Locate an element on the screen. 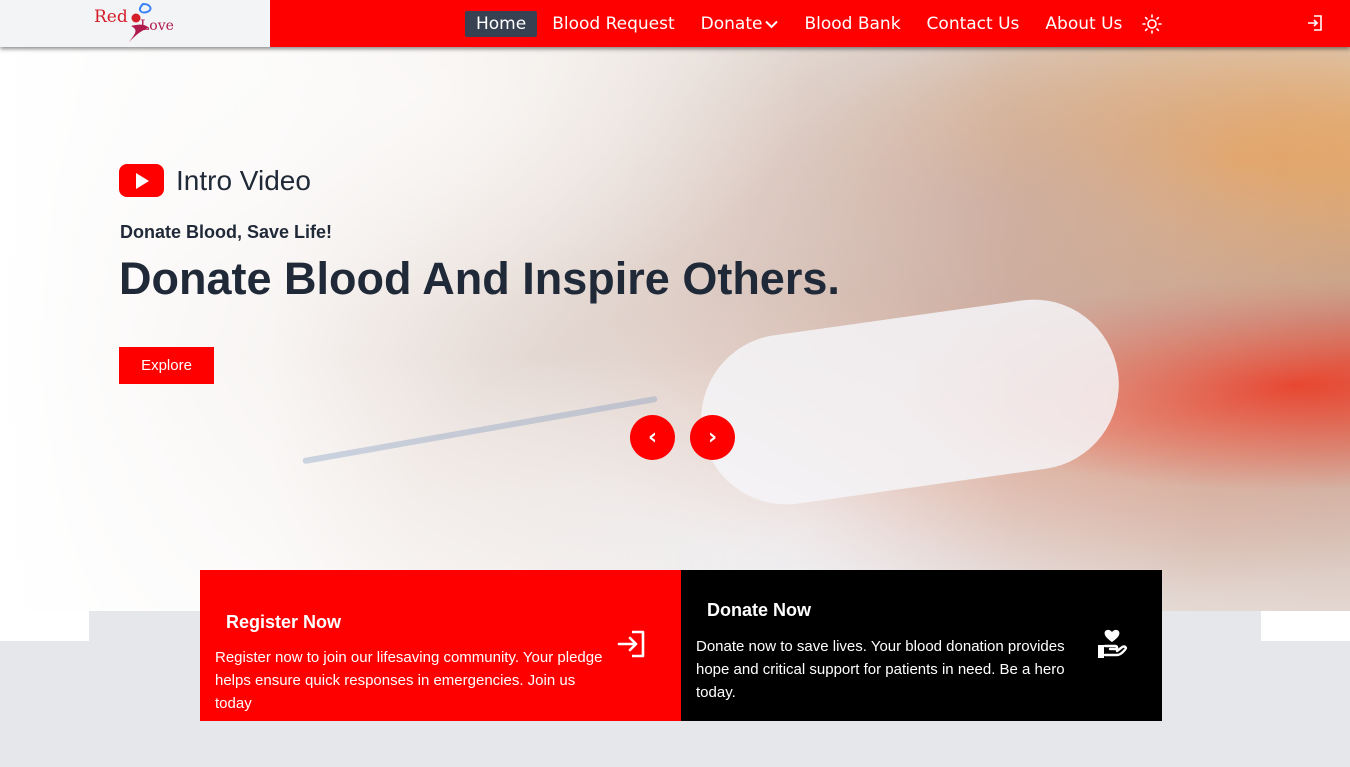  carousel-prev-button: ‹ is located at coordinates (652, 437).